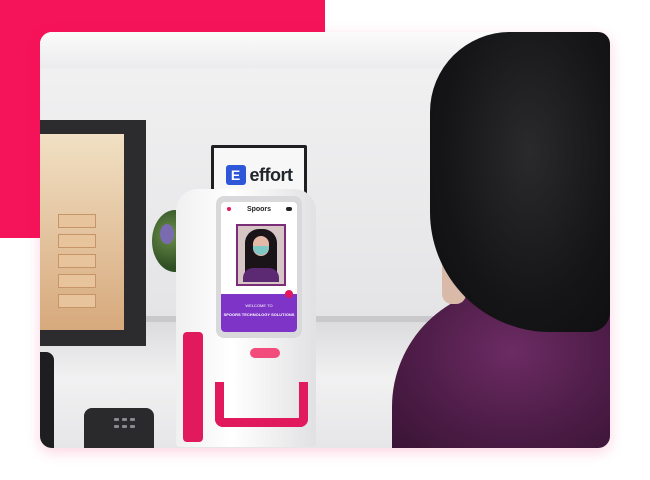  What do you see at coordinates (259, 311) in the screenshot?
I see `welcome-bar: WELCOME TO SPOORS TECHNOLOGY SOLUTIONS` at bounding box center [259, 311].